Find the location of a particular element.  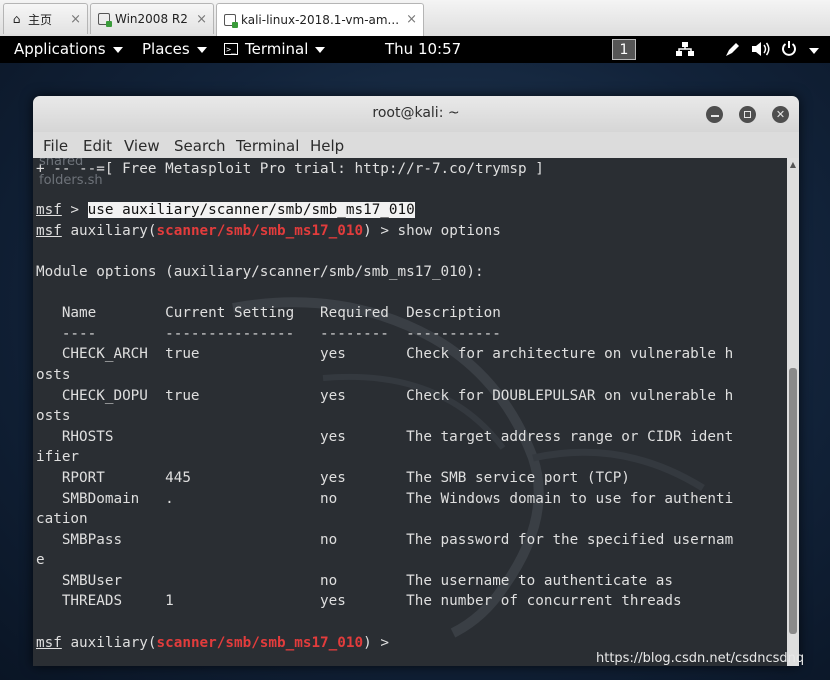

maximize-button is located at coordinates (747, 114).